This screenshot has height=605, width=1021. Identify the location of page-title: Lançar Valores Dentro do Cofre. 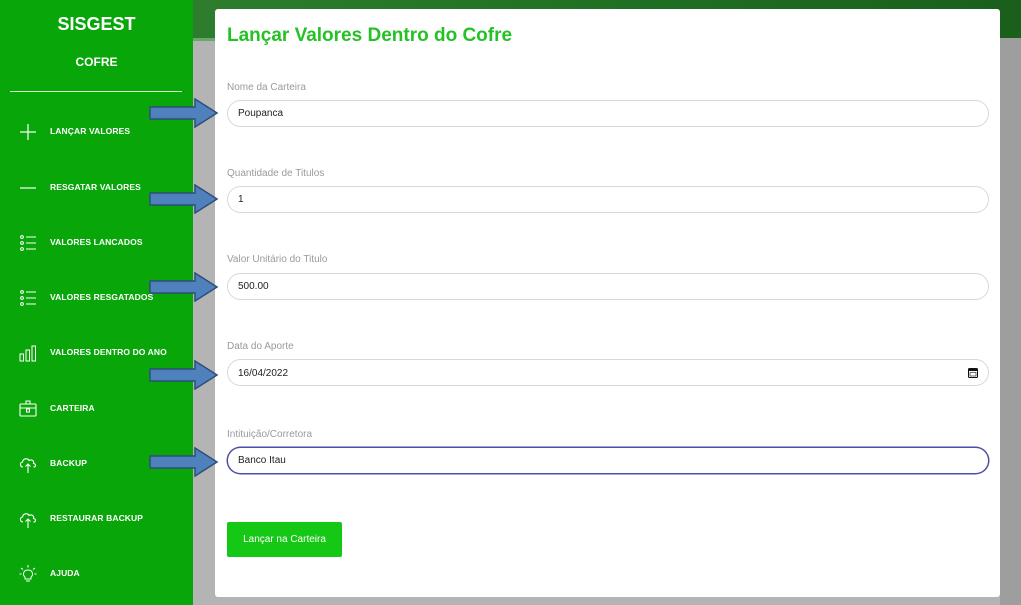
(370, 35).